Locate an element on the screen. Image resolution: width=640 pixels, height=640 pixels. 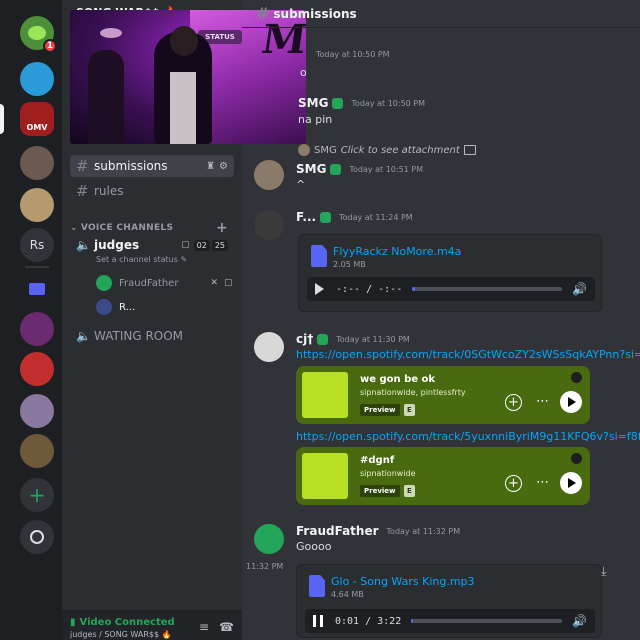
explicit-badge: E is located at coordinates (409, 410).